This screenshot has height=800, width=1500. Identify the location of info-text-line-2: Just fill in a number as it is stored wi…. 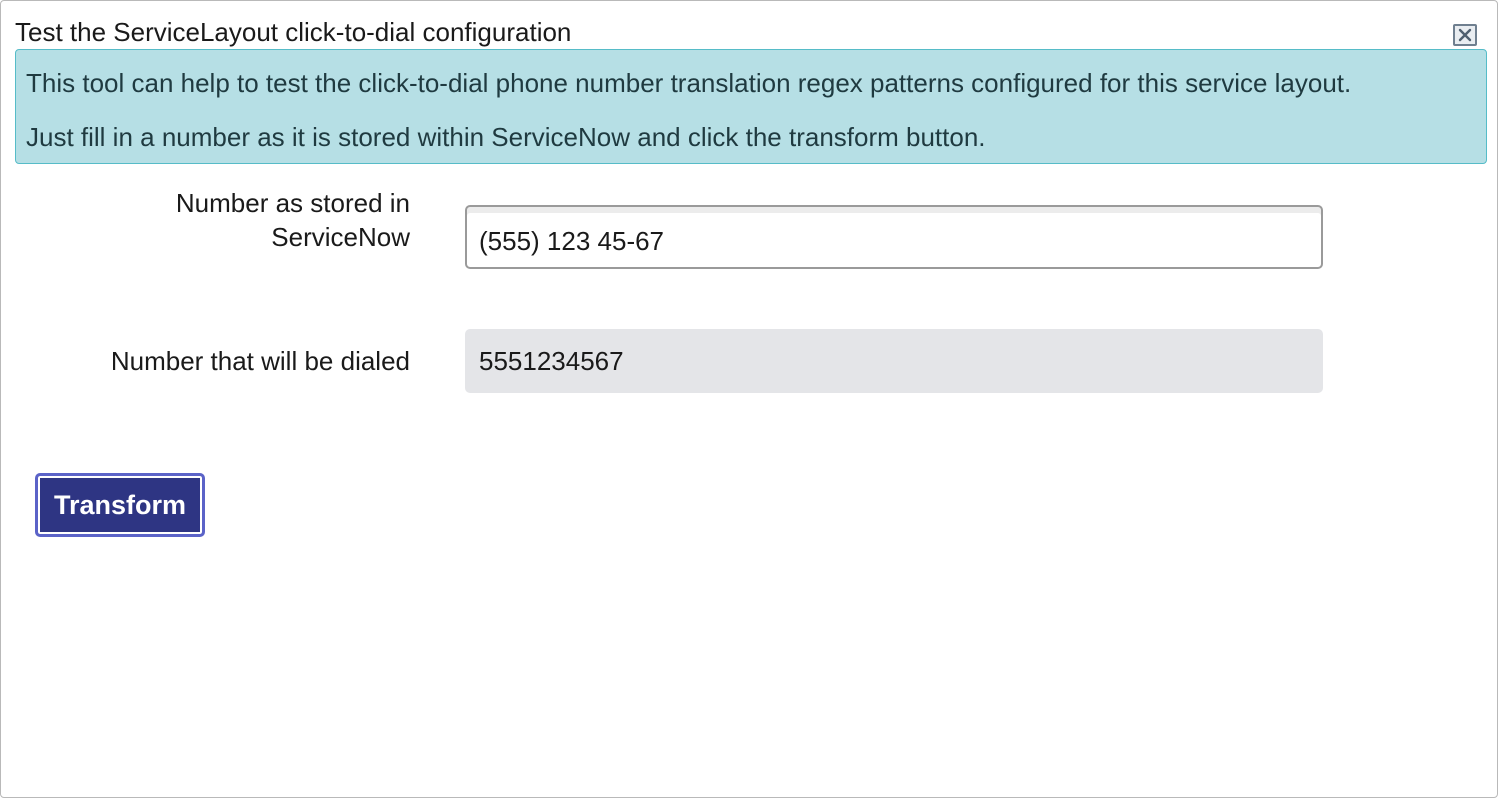
(506, 137).